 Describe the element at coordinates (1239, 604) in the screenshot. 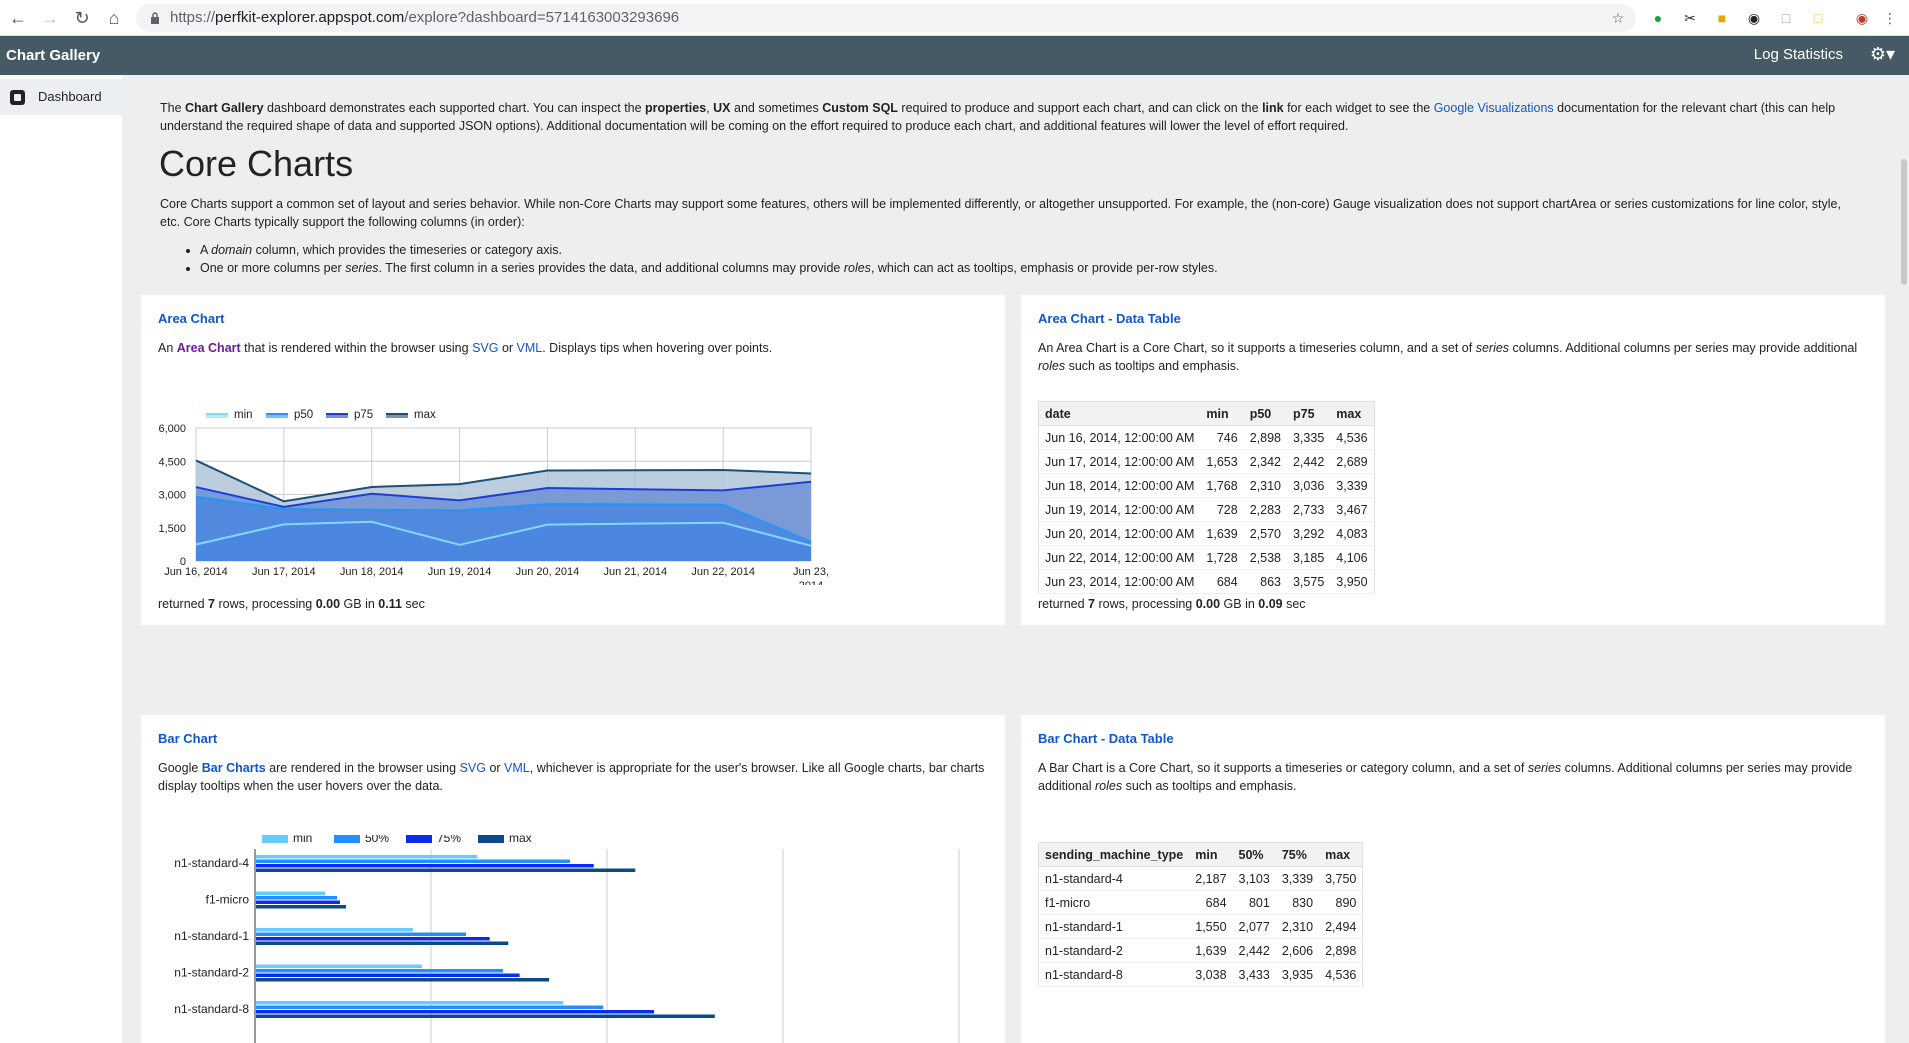

I see `footer-text: GB in` at that location.